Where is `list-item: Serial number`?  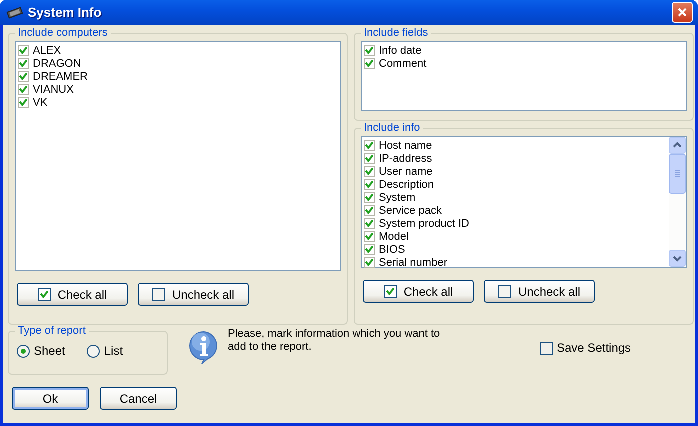
list-item: Serial number is located at coordinates (413, 262).